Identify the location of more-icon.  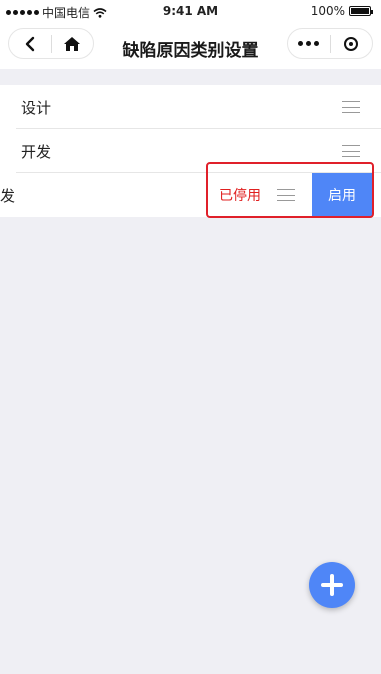
(309, 43).